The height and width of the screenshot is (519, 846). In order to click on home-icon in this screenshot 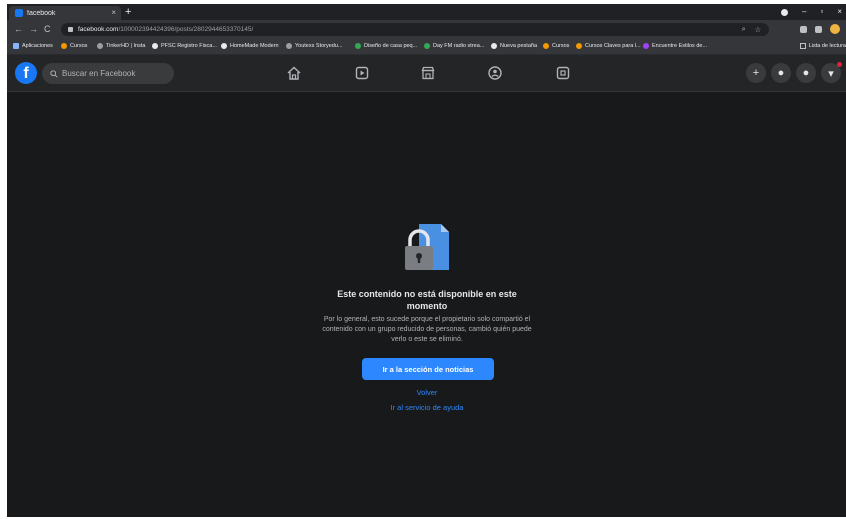, I will do `click(294, 73)`.